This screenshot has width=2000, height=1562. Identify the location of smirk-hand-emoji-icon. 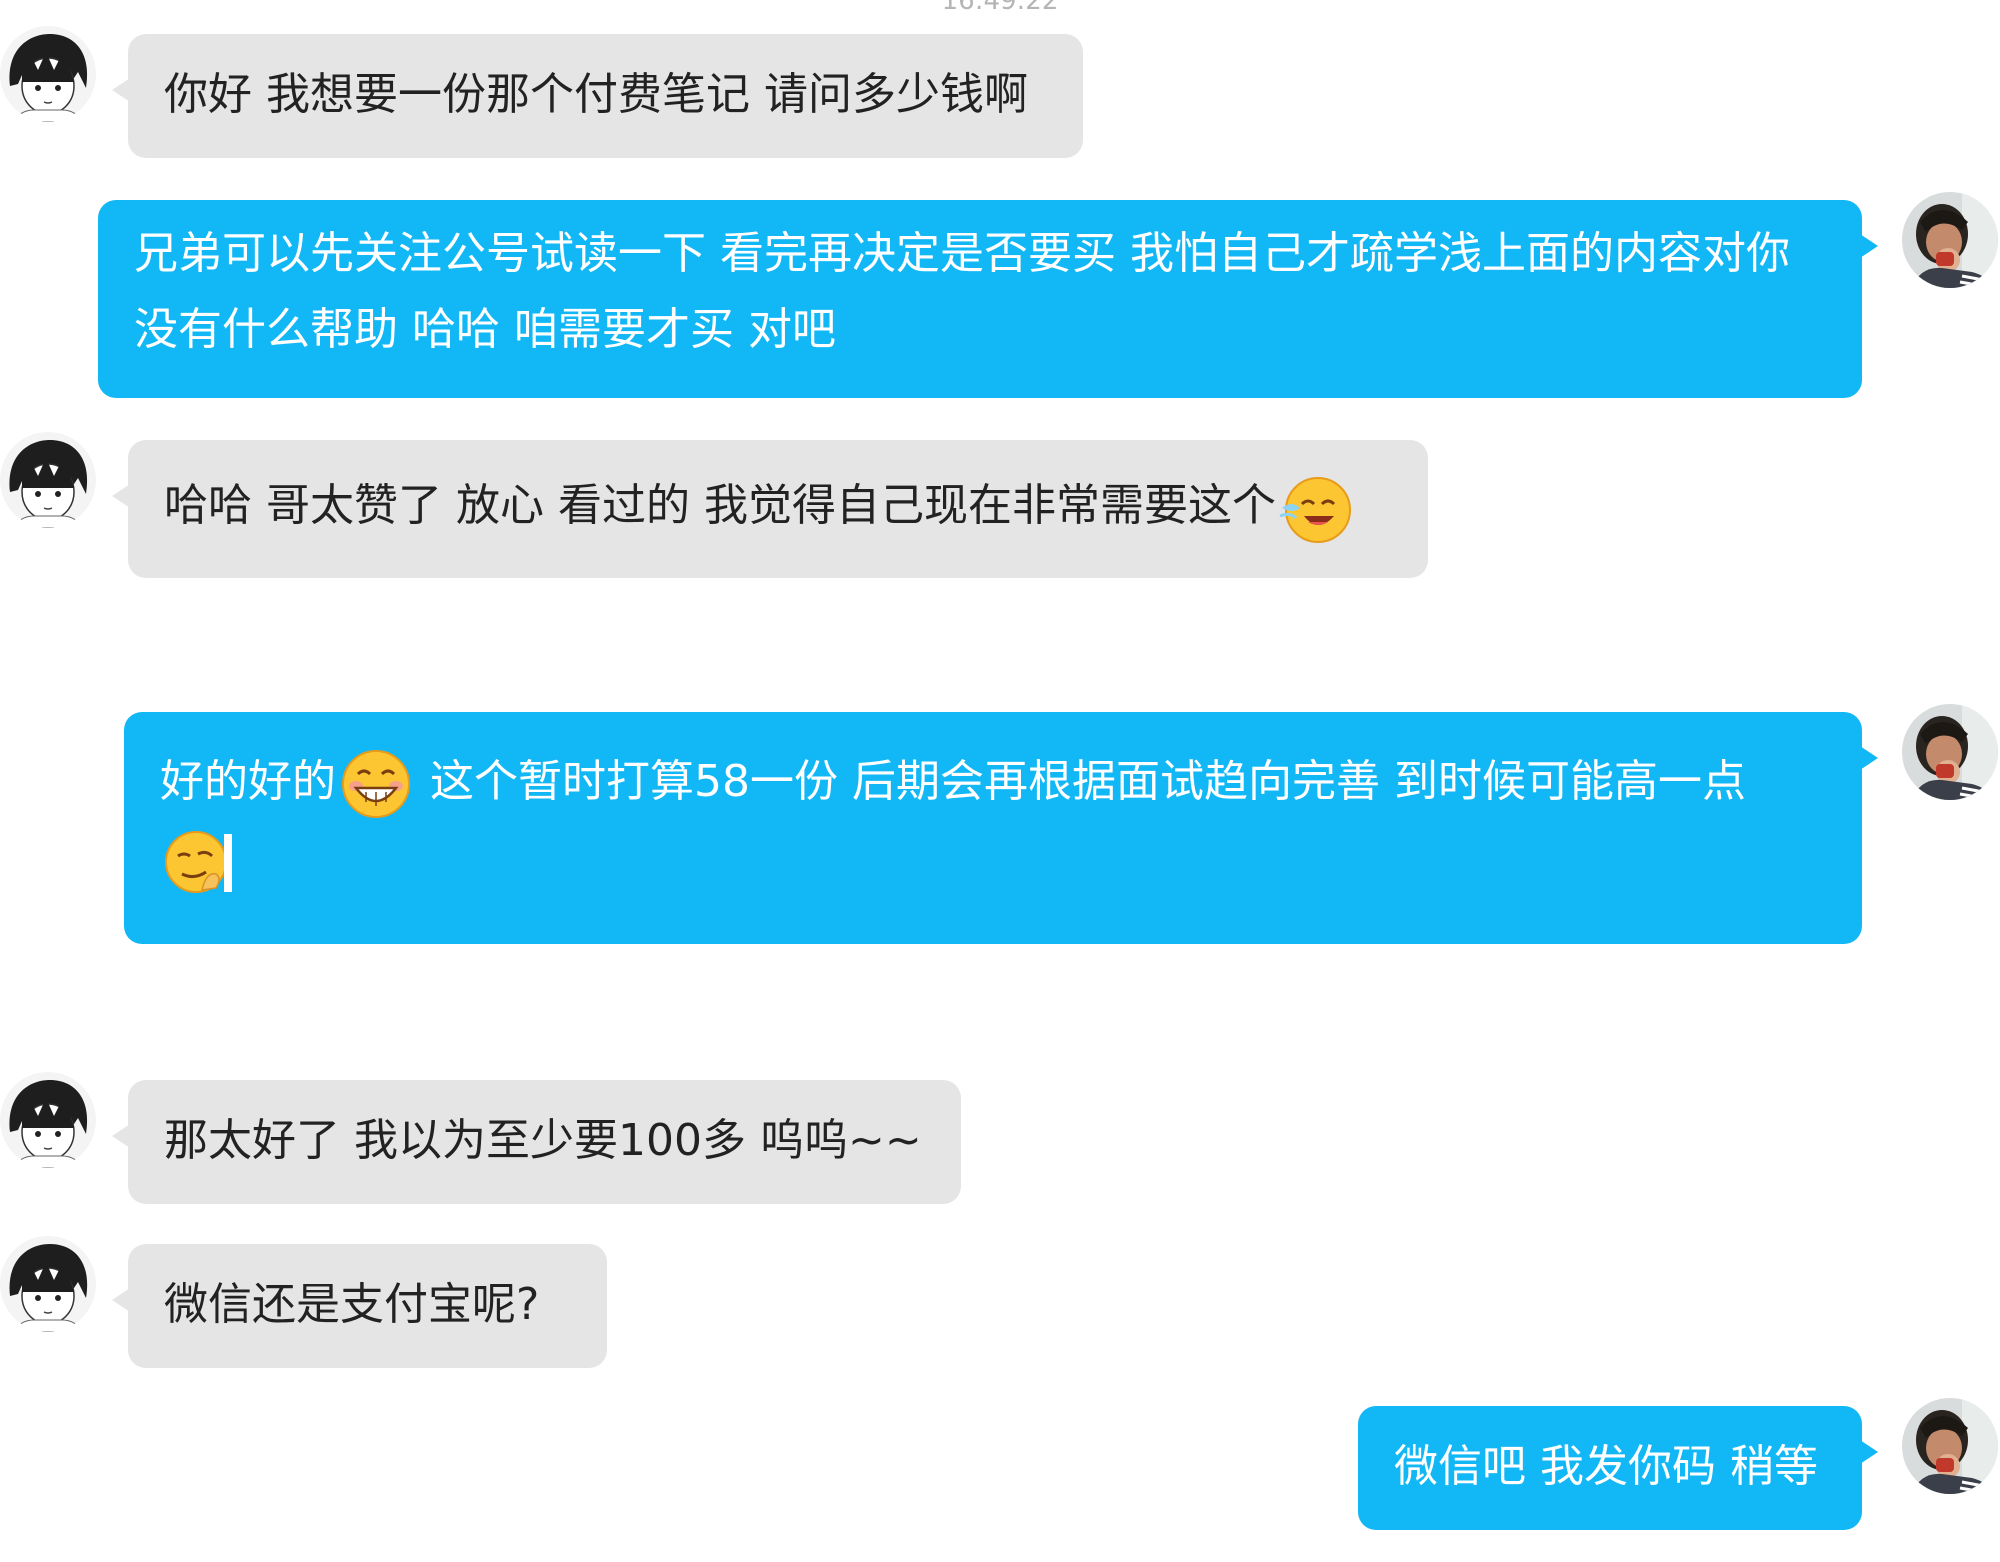
(200, 862).